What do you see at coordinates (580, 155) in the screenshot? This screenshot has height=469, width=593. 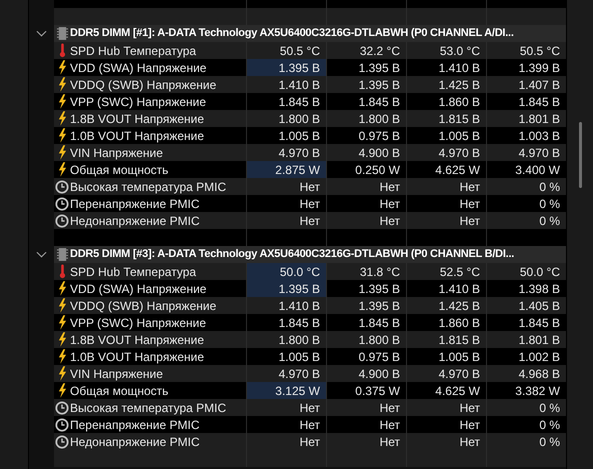 I see `scrollbar-thumb` at bounding box center [580, 155].